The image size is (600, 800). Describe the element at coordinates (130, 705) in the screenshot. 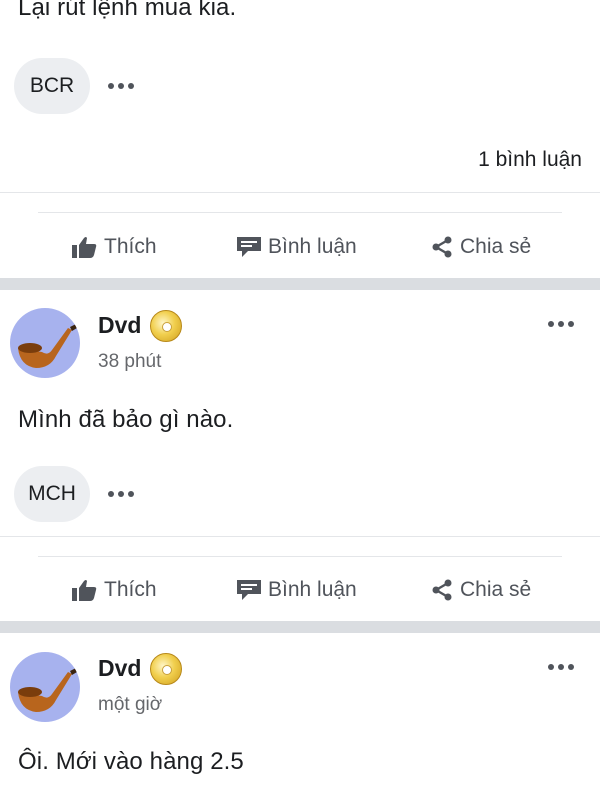

I see `post-timestamp: một giờ` at that location.